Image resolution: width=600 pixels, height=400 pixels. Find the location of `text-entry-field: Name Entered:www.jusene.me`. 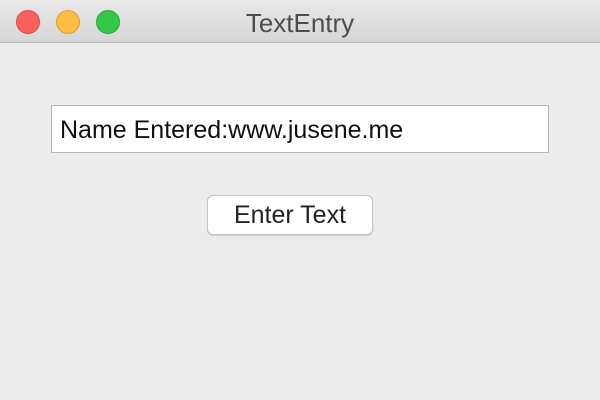

text-entry-field: Name Entered:www.jusene.me is located at coordinates (300, 129).